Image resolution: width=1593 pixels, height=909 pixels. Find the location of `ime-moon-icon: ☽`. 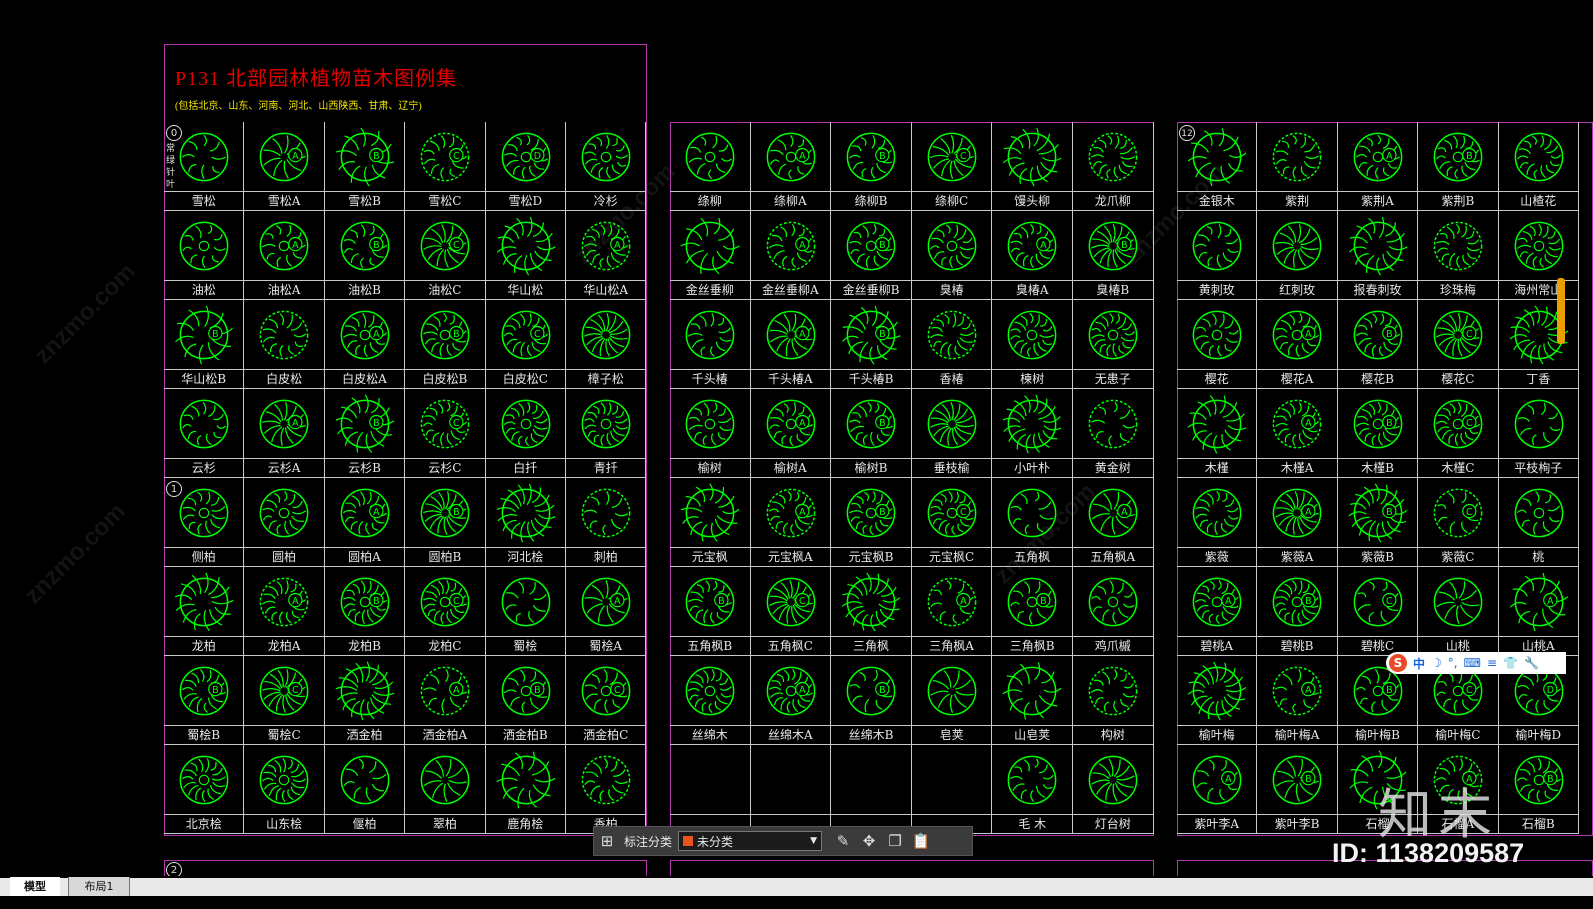

ime-moon-icon: ☽ is located at coordinates (1436, 663).